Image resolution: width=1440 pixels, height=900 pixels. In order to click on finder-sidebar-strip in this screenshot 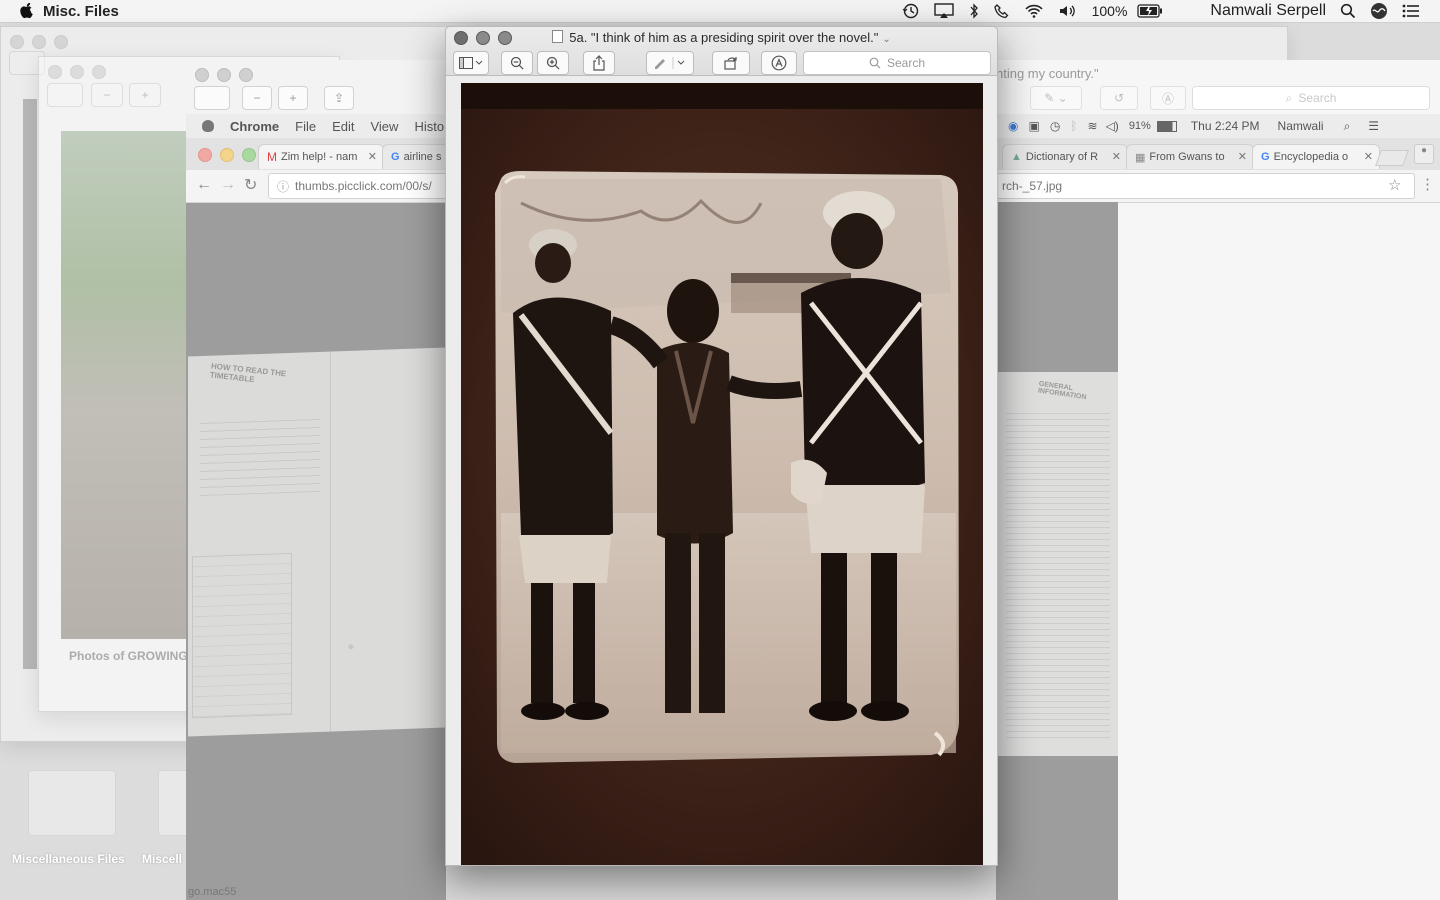, I will do `click(30, 384)`.